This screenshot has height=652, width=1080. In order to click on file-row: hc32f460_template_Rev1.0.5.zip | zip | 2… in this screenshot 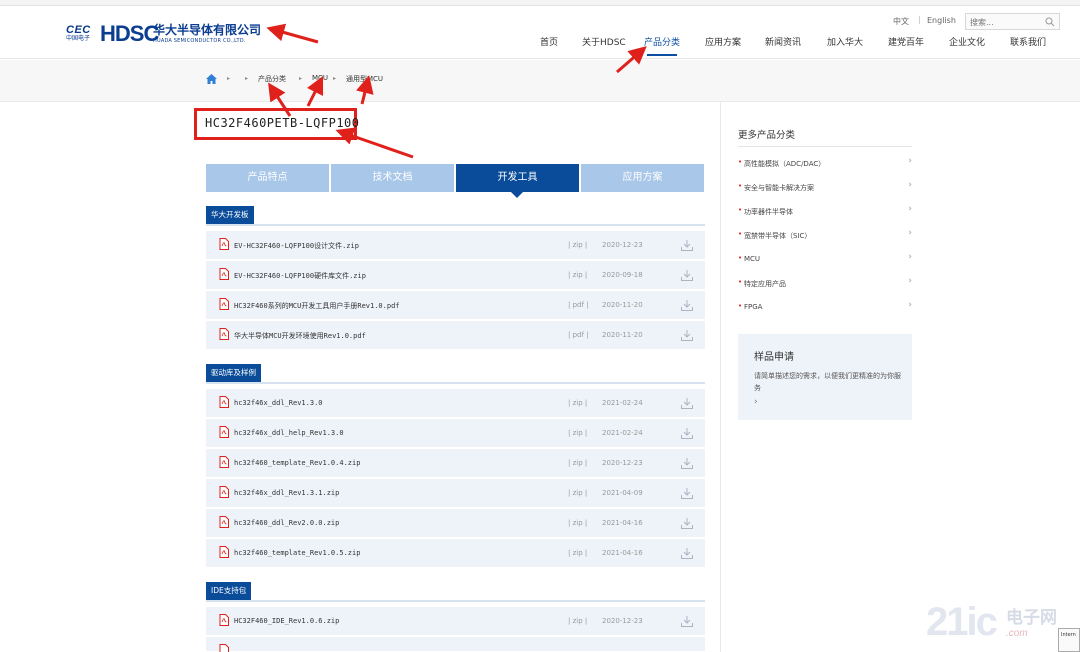, I will do `click(455, 553)`.